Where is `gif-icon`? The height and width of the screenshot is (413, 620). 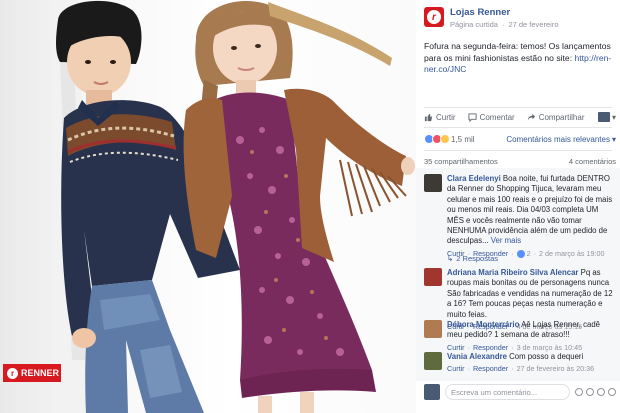
gif-icon is located at coordinates (601, 392).